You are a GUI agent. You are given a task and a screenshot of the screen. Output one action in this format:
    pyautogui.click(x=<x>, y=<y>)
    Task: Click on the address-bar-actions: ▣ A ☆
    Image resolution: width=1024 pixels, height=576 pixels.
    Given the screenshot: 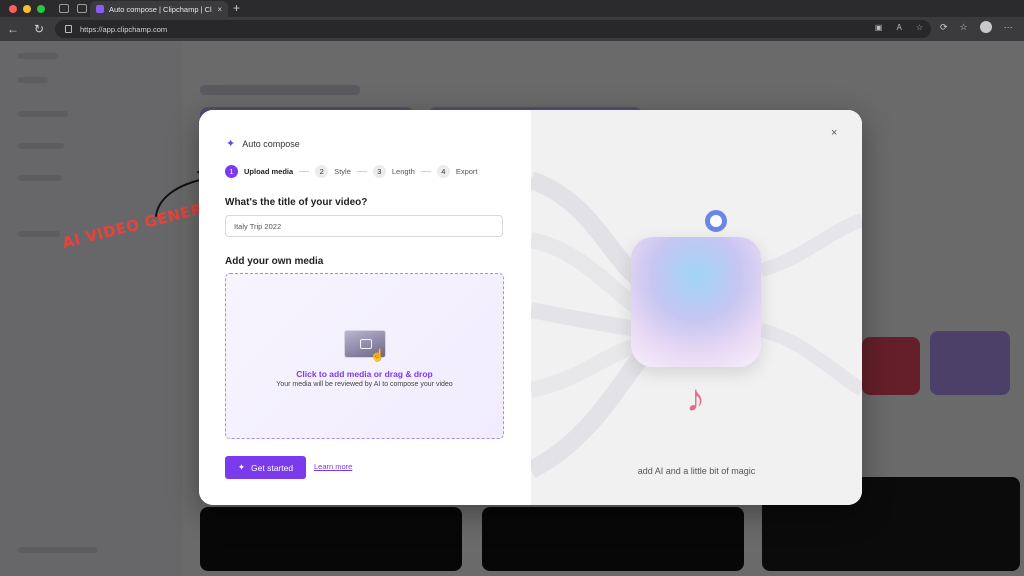 What is the action you would take?
    pyautogui.click(x=899, y=27)
    